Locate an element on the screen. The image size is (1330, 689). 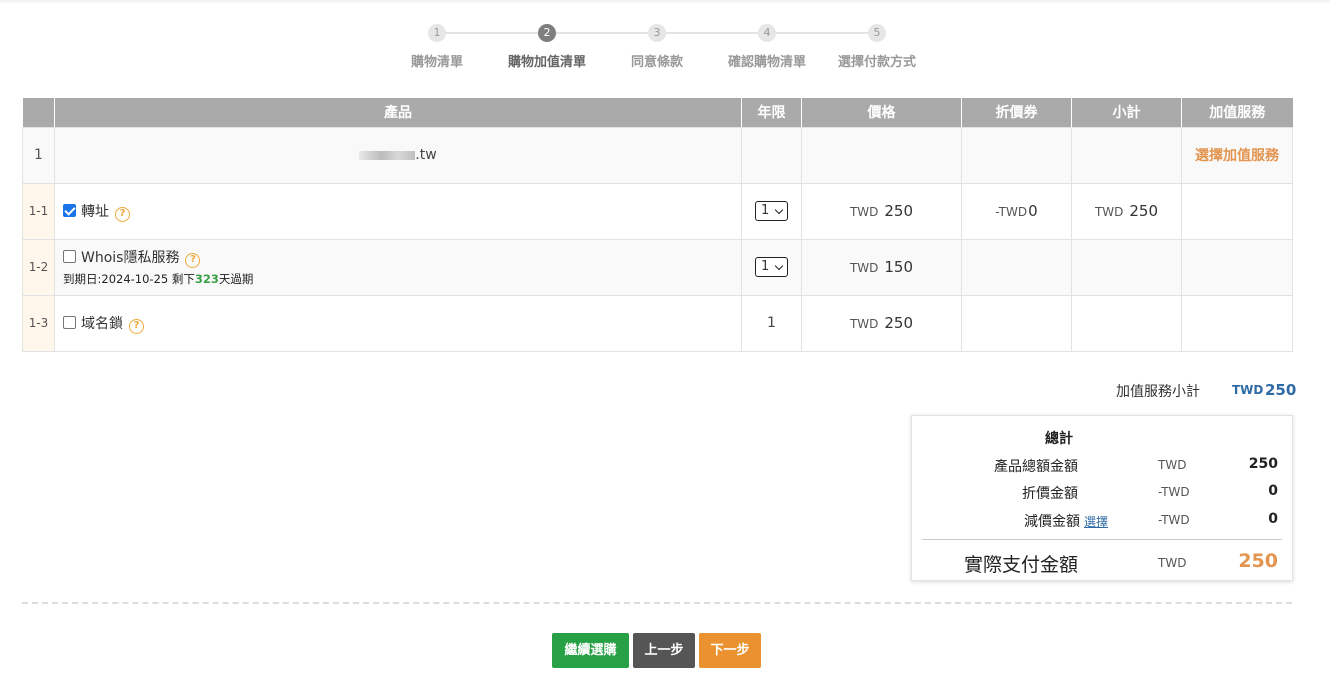
reduction-label-group: 減價金額 選擇 is located at coordinates (1066, 521).